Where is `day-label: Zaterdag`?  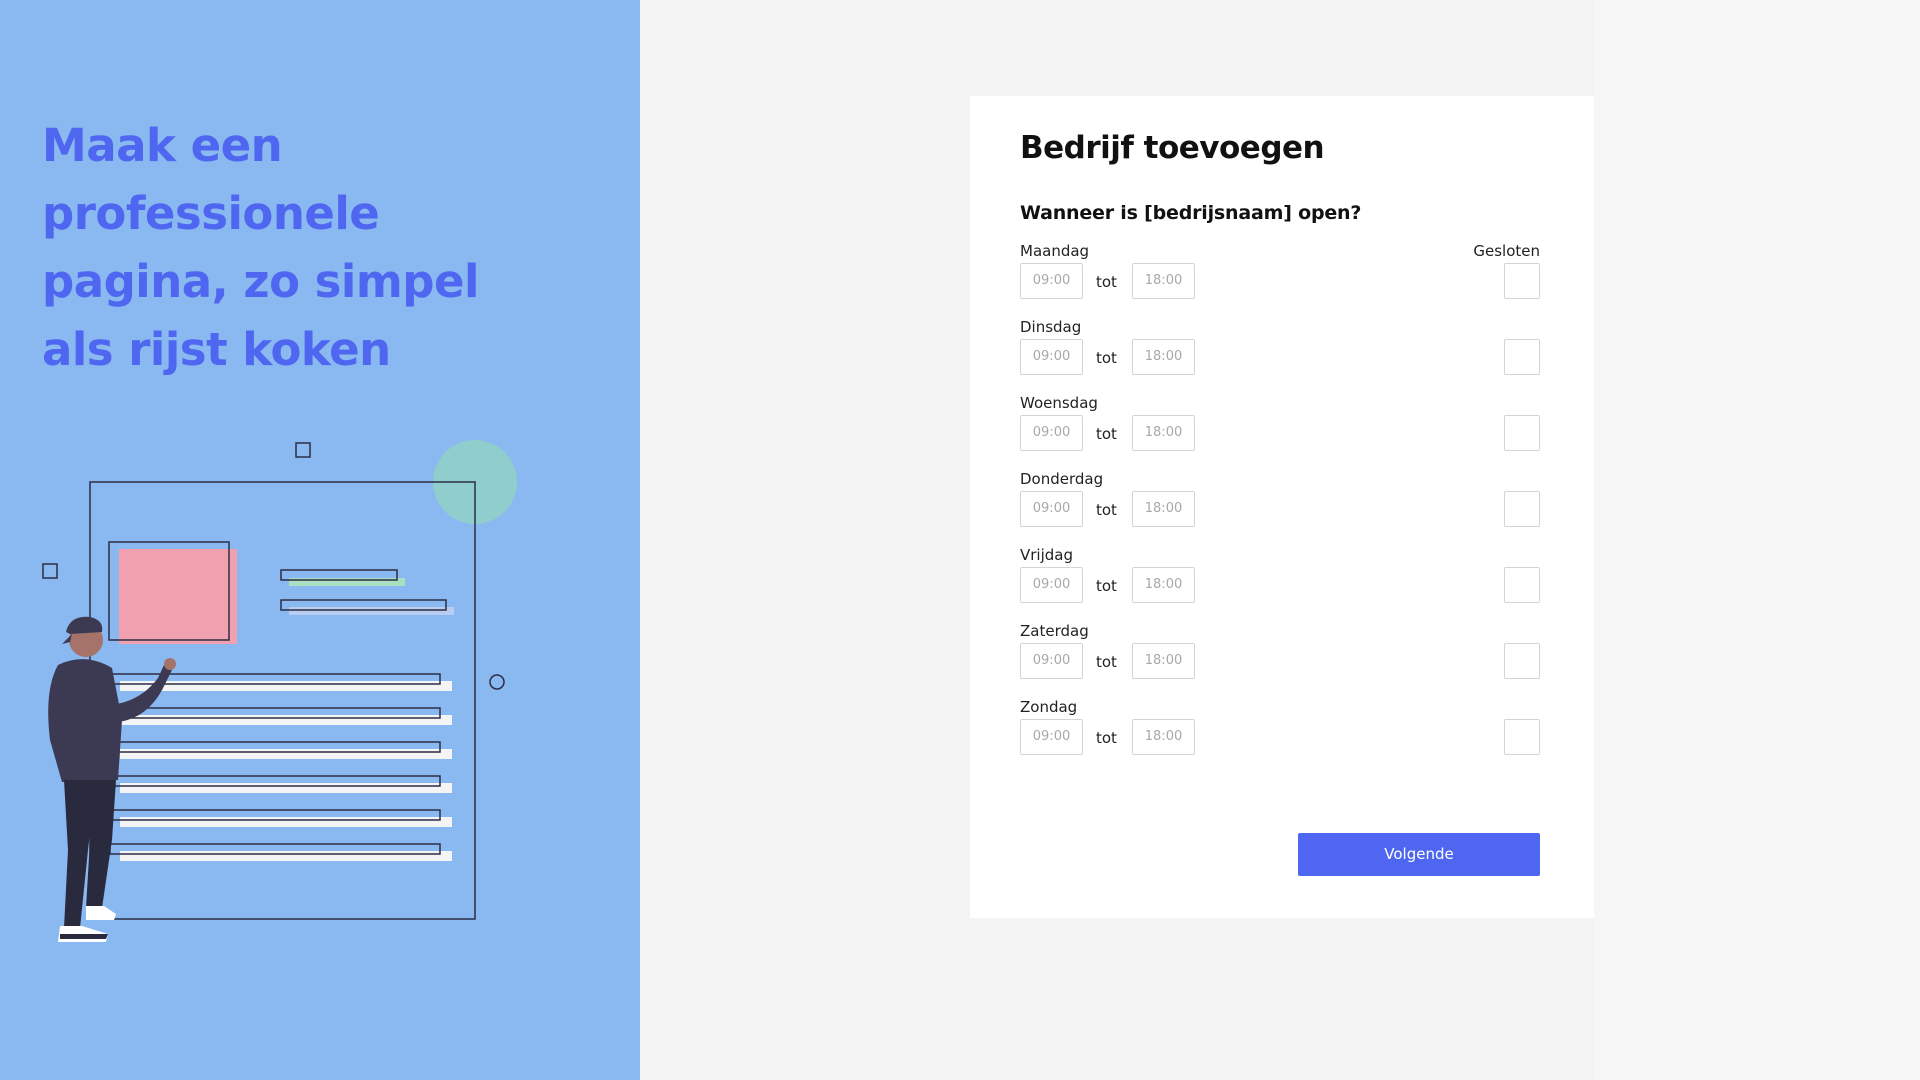 day-label: Zaterdag is located at coordinates (1054, 631).